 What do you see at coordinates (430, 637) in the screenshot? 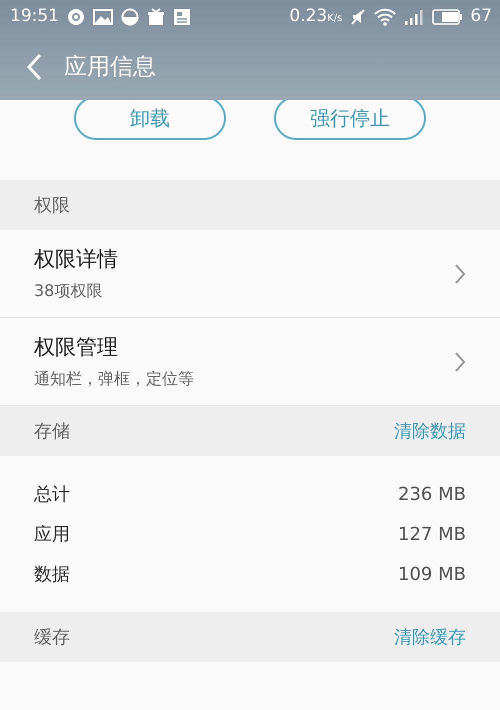
I see `section-link: 清除缓存` at bounding box center [430, 637].